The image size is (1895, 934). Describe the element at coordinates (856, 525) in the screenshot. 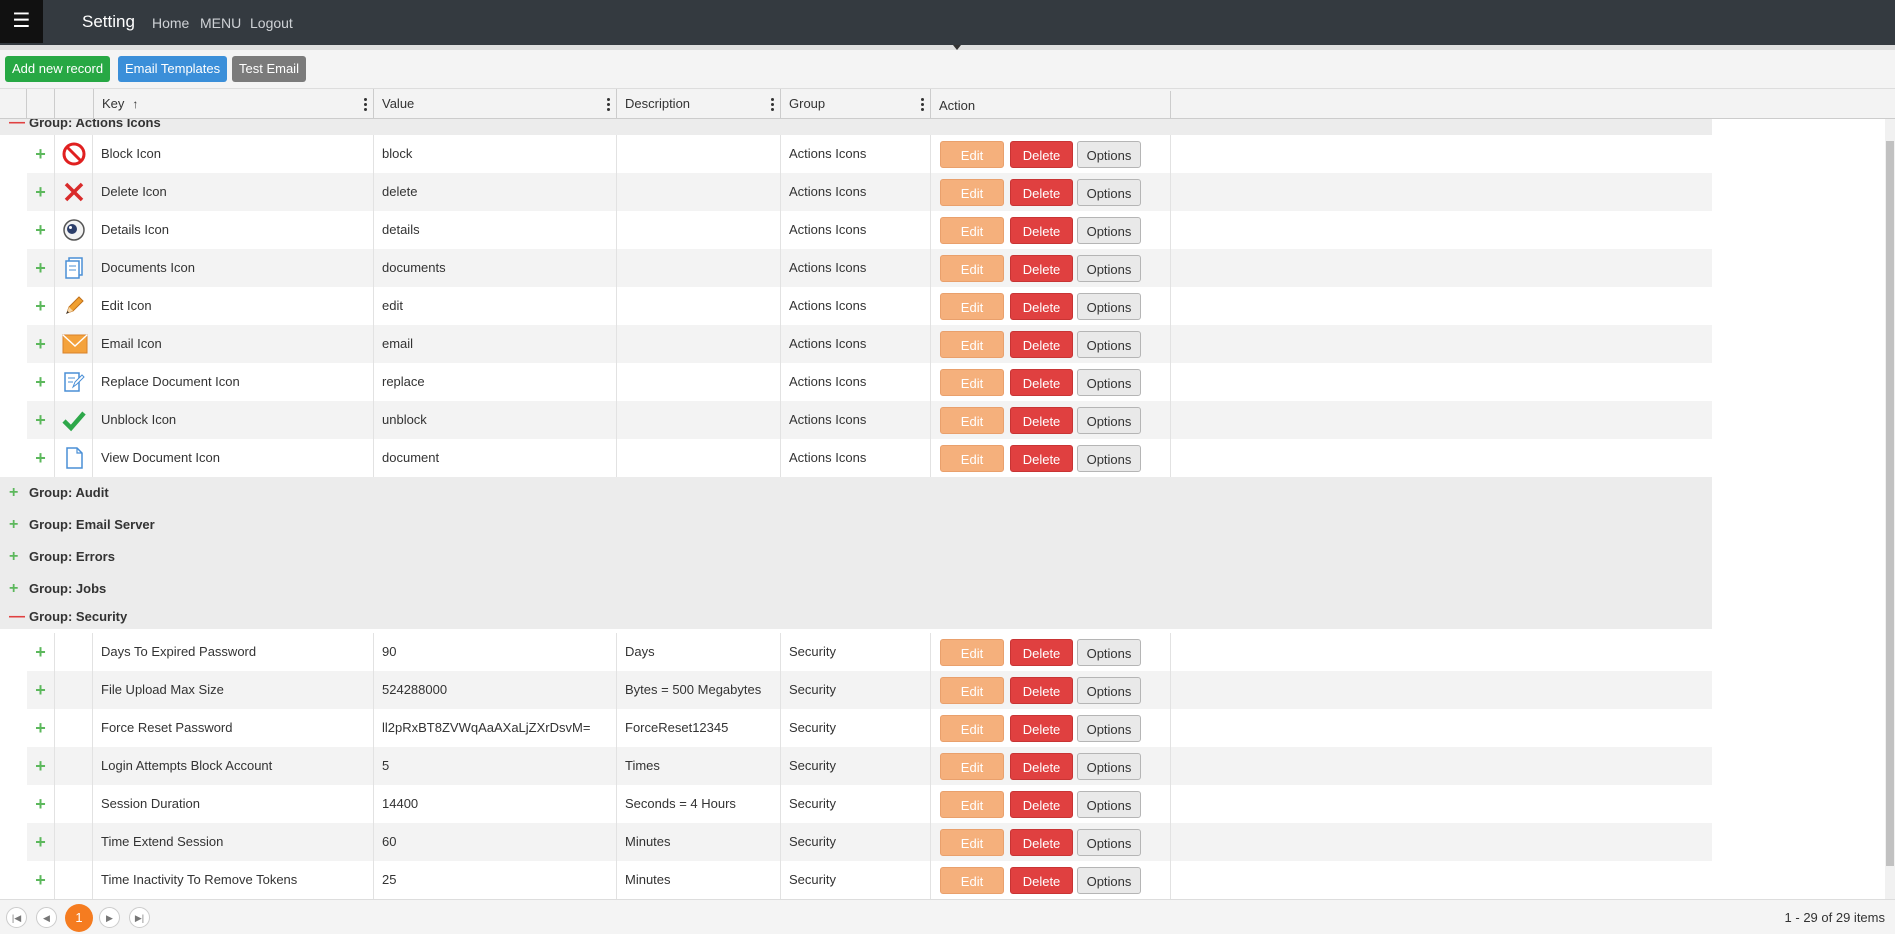

I see `group-row: + Group: Email Server` at that location.